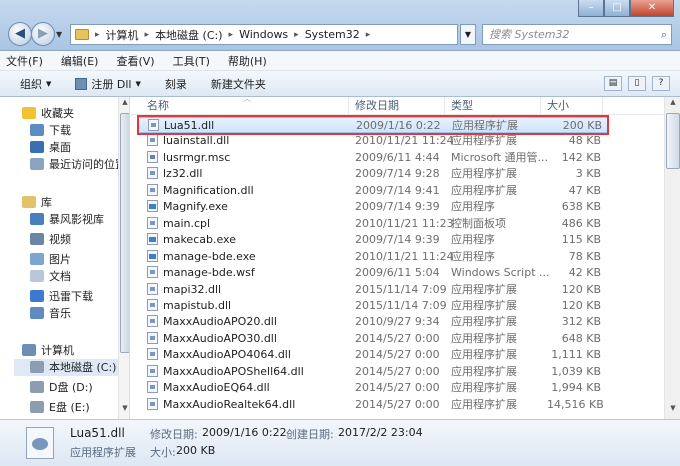 The width and height of the screenshot is (680, 466). What do you see at coordinates (493, 106) in the screenshot?
I see `column-type: 类型` at bounding box center [493, 106].